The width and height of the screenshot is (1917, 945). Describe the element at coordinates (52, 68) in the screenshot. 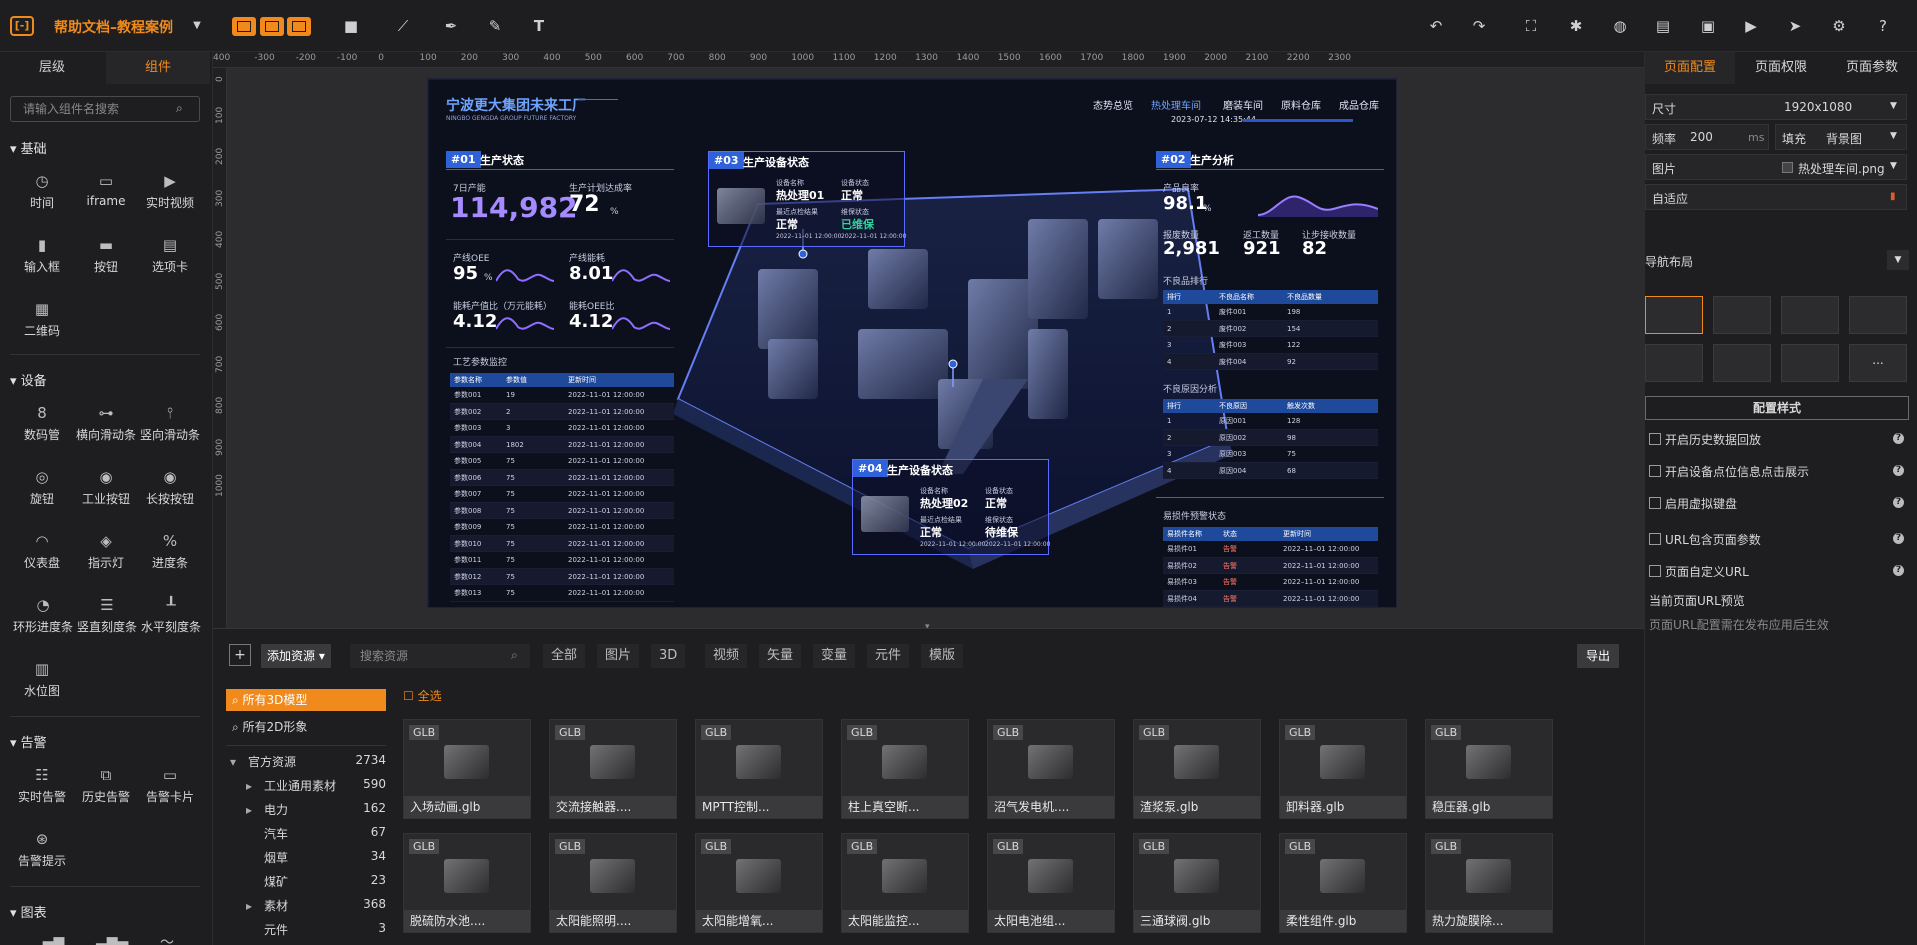

I see `tab-layers: 层级` at that location.